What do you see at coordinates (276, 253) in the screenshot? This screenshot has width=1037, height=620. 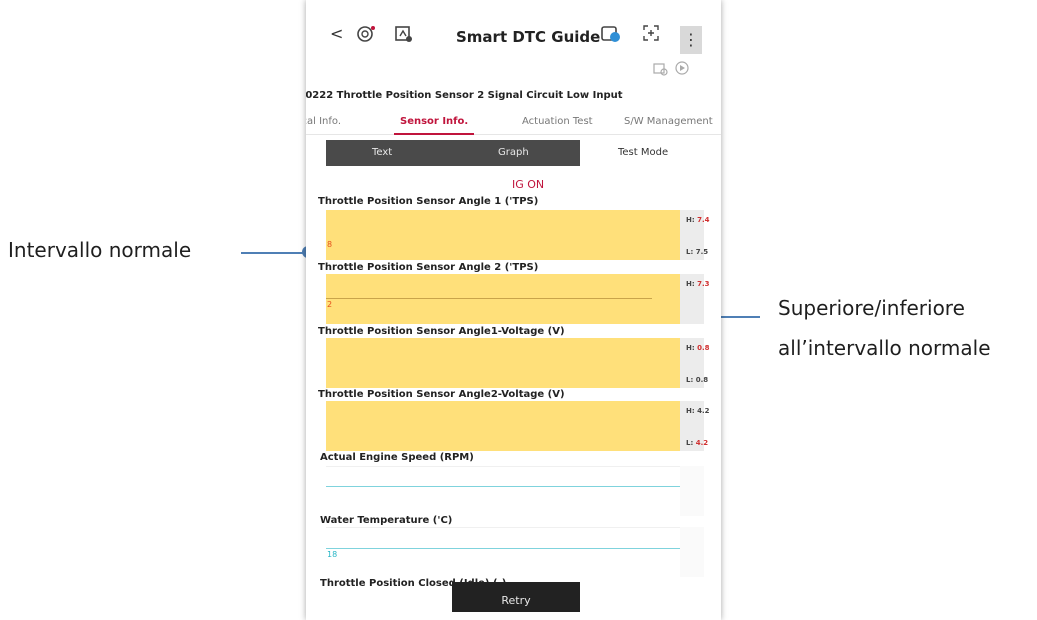 I see `annotation-line-left` at bounding box center [276, 253].